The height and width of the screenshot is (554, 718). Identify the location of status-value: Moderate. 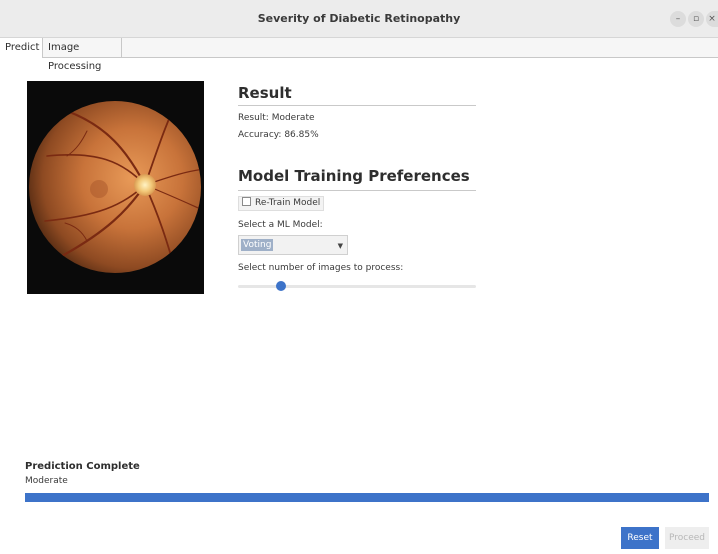
(46, 481).